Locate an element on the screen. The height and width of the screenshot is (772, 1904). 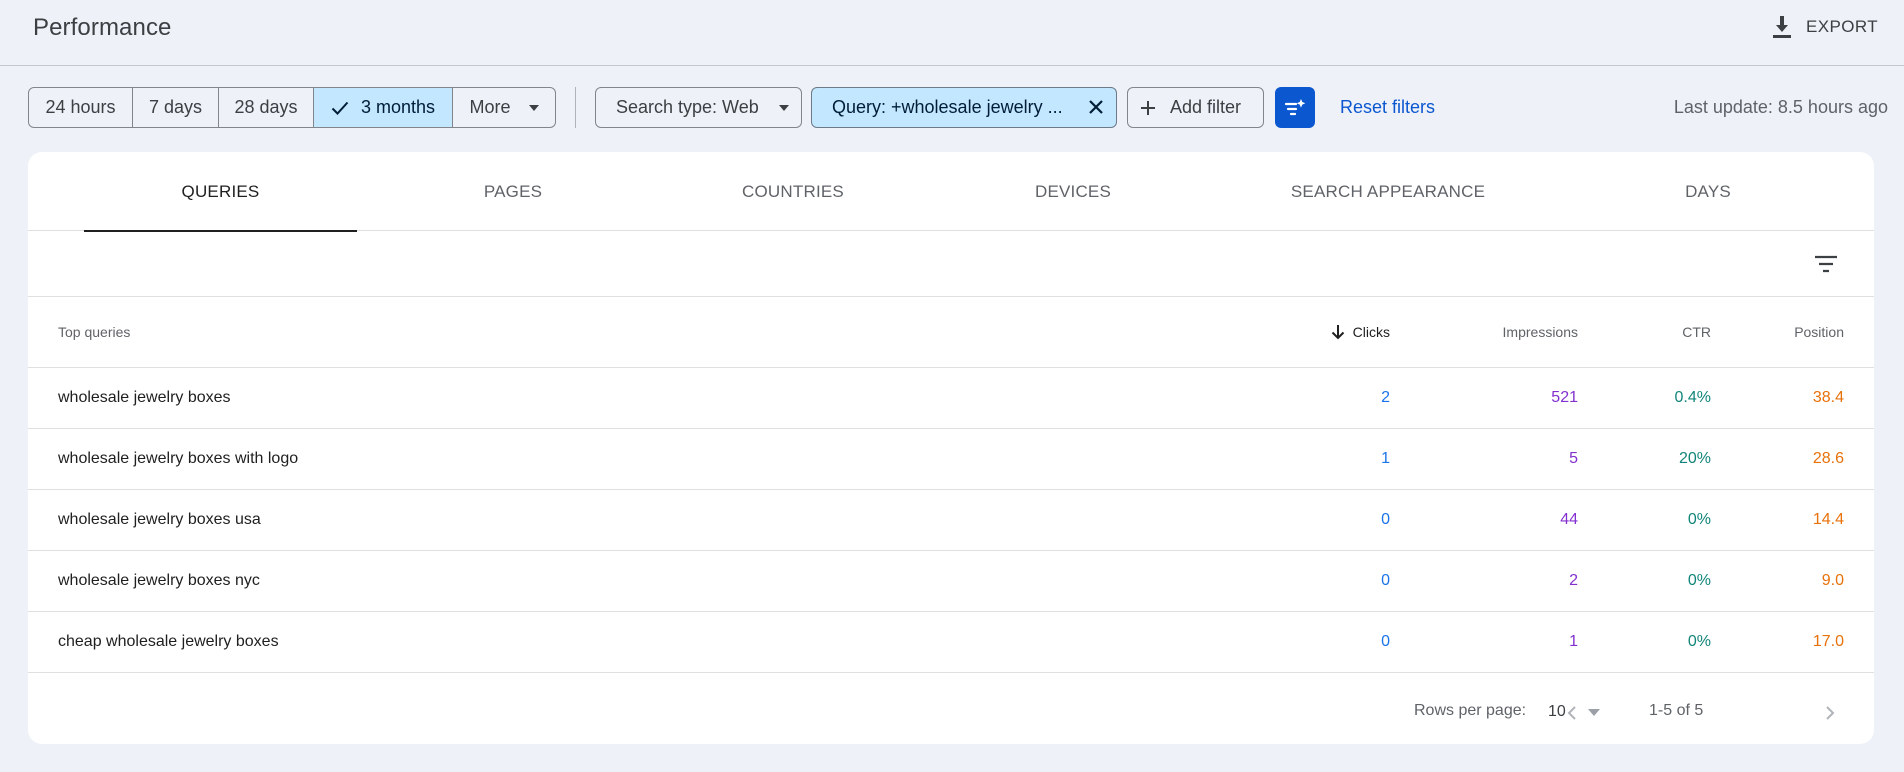
page-title: Performance is located at coordinates (102, 27).